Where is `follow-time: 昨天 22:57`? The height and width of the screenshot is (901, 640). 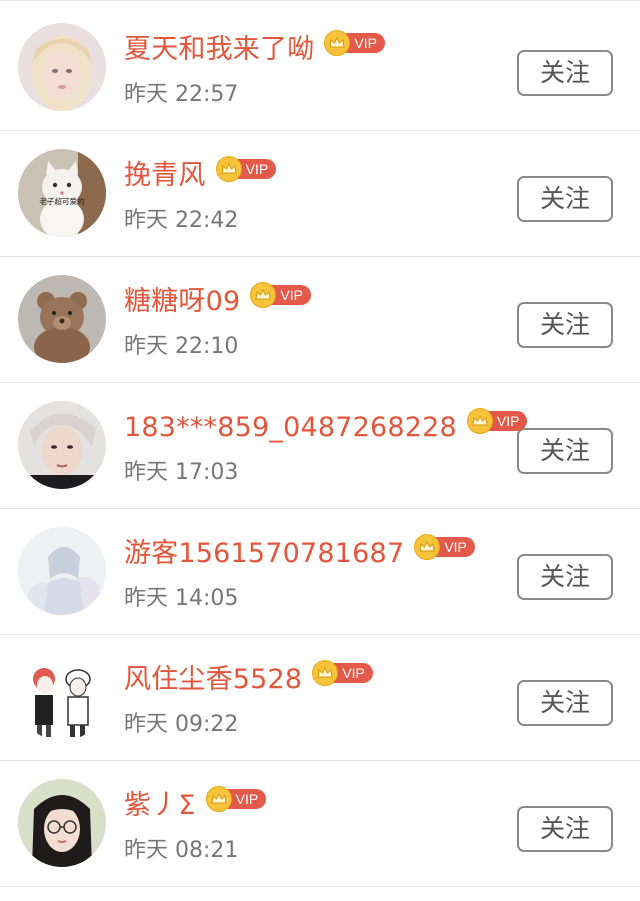
follow-time: 昨天 22:57 is located at coordinates (181, 94).